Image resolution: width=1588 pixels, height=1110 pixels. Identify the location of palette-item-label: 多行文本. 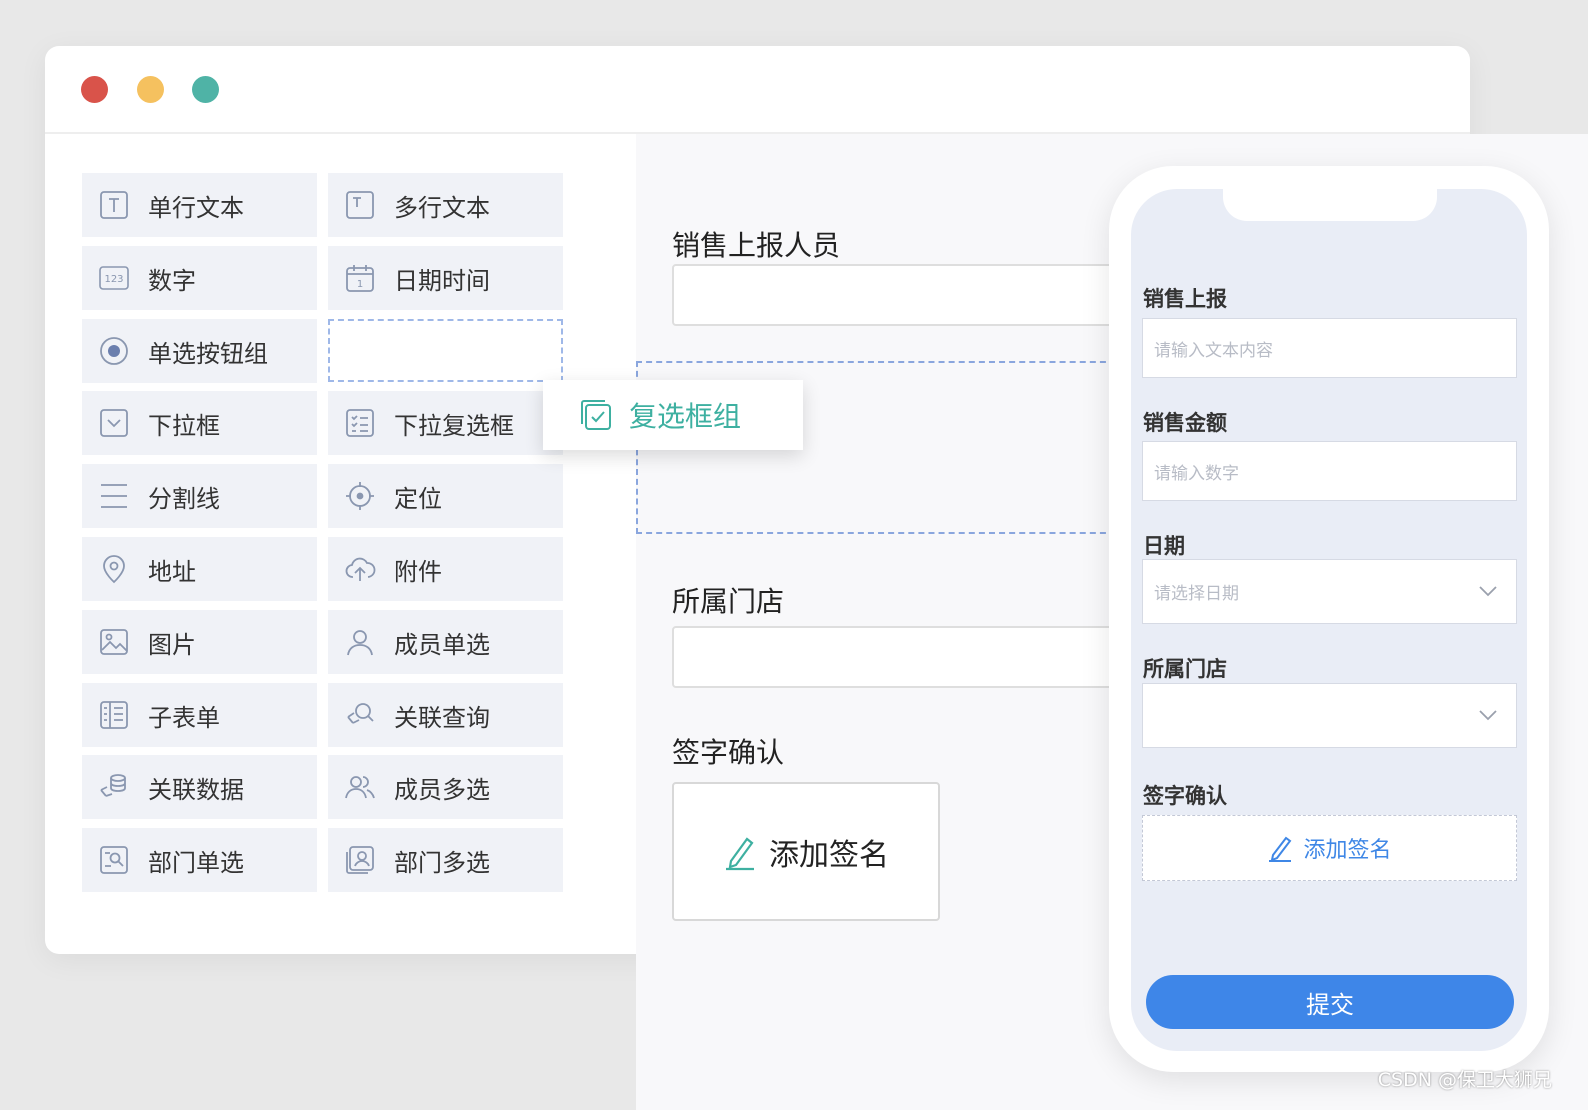
(442, 207).